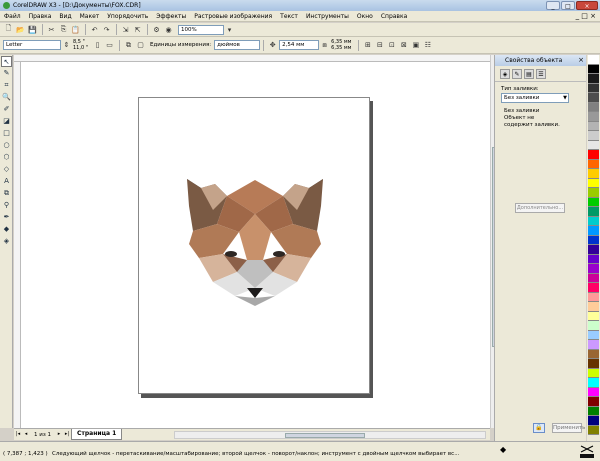 This screenshot has height=461, width=600. What do you see at coordinates (6, 73) in the screenshot?
I see `shape-tool-icon: ✎` at bounding box center [6, 73].